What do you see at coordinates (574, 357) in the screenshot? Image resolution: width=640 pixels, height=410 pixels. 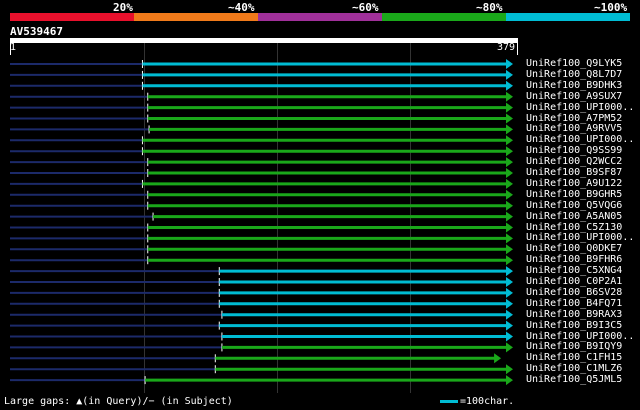 I see `hit-label: UniRef100_C1FH15` at bounding box center [574, 357].